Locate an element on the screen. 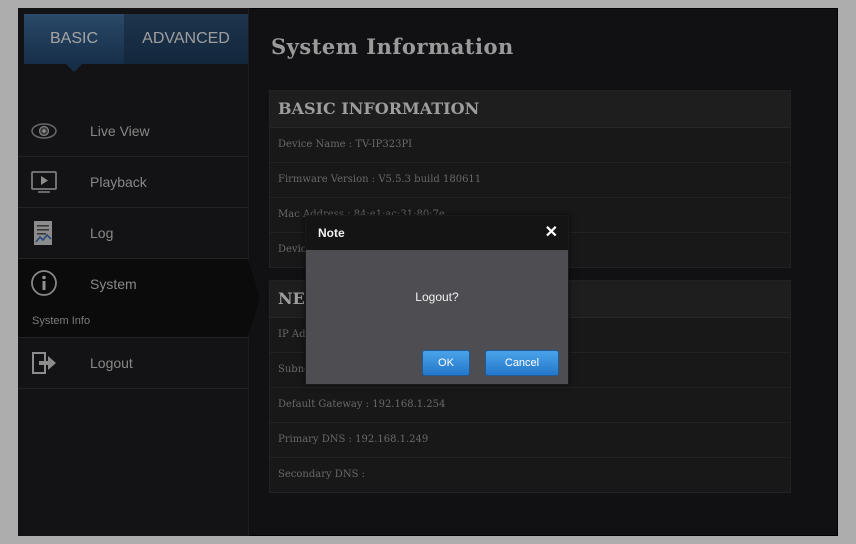 The image size is (856, 544). close-icon: ✕ is located at coordinates (551, 232).